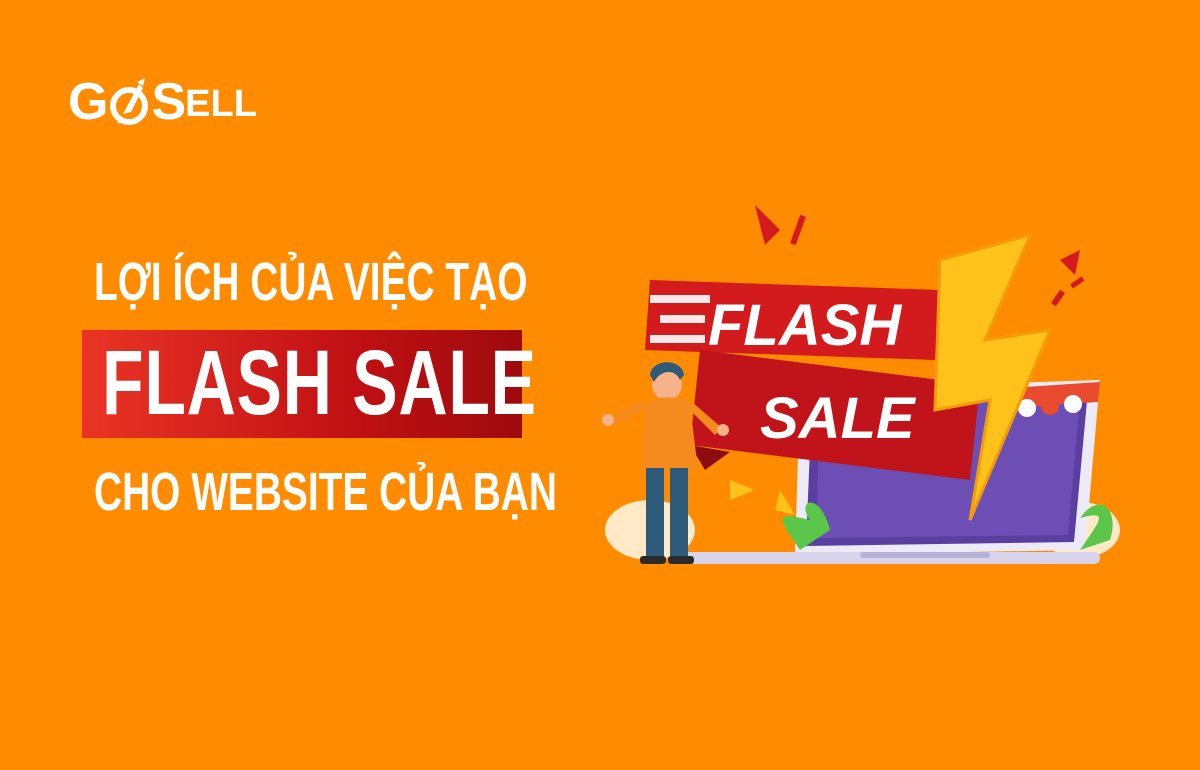  I want to click on logo-letter-s: S, so click(168, 102).